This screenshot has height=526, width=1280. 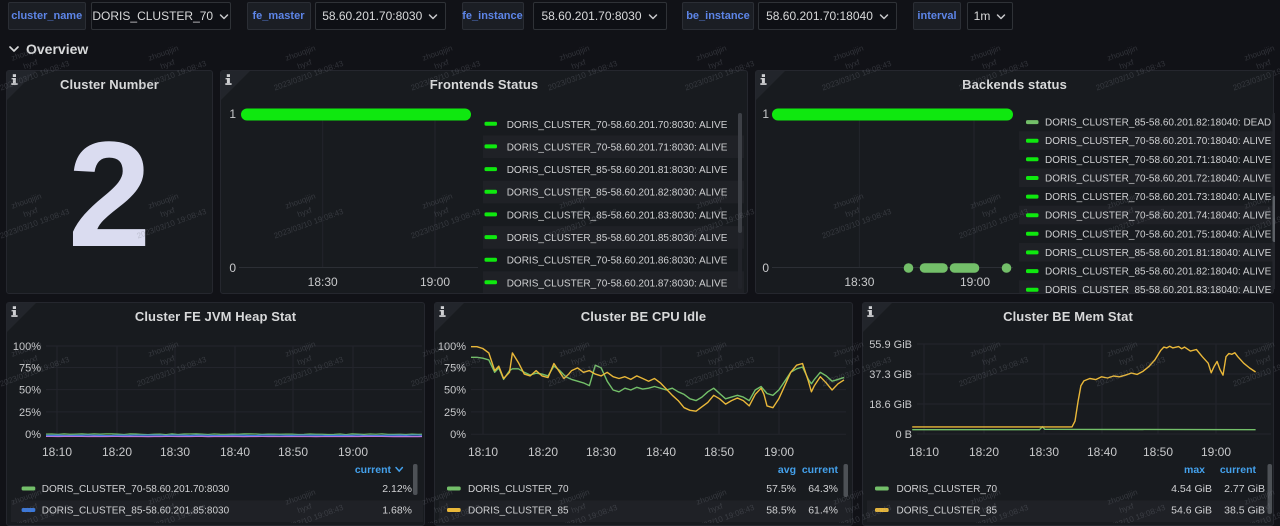 What do you see at coordinates (890, 375) in the screenshot?
I see `svg-text: 37.3 GiB` at bounding box center [890, 375].